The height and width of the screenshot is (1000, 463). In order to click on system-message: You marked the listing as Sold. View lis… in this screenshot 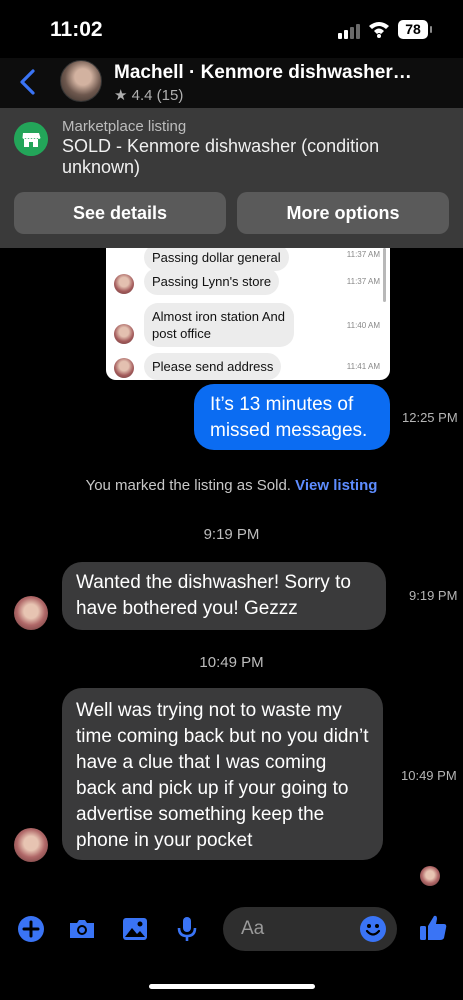, I will do `click(231, 485)`.